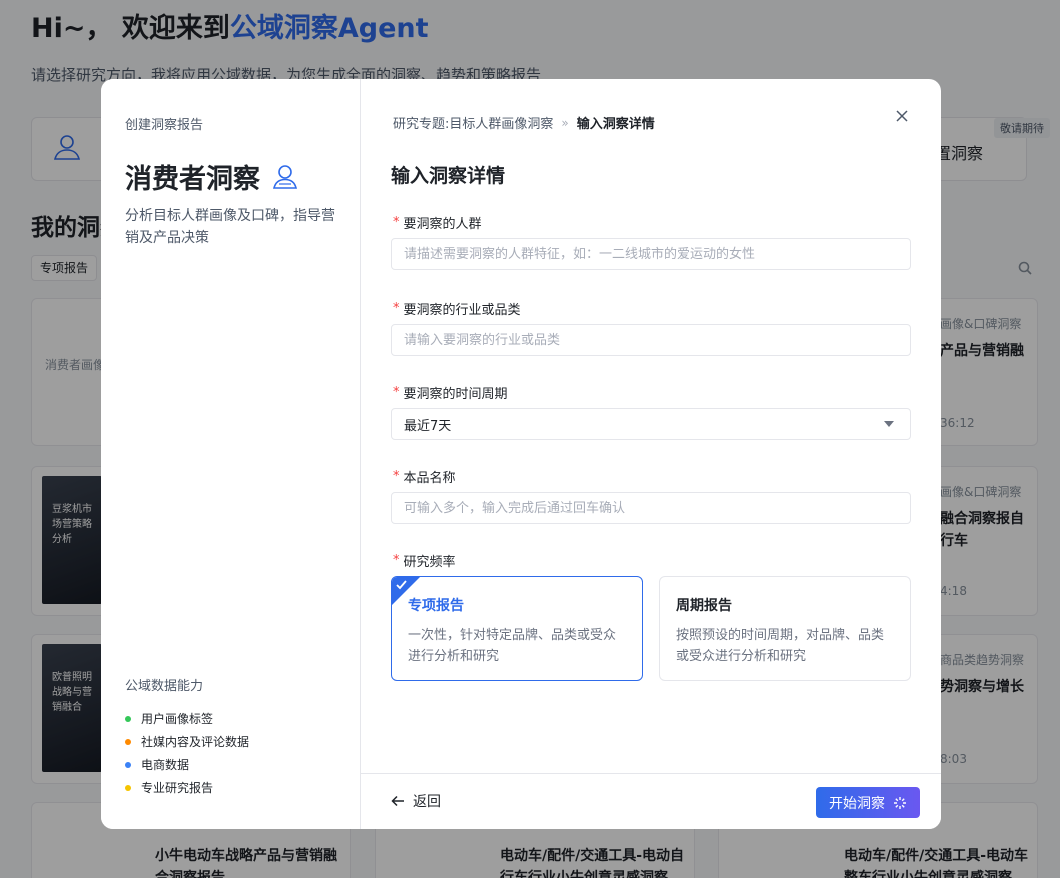  Describe the element at coordinates (651, 254) in the screenshot. I see `audience-input` at that location.